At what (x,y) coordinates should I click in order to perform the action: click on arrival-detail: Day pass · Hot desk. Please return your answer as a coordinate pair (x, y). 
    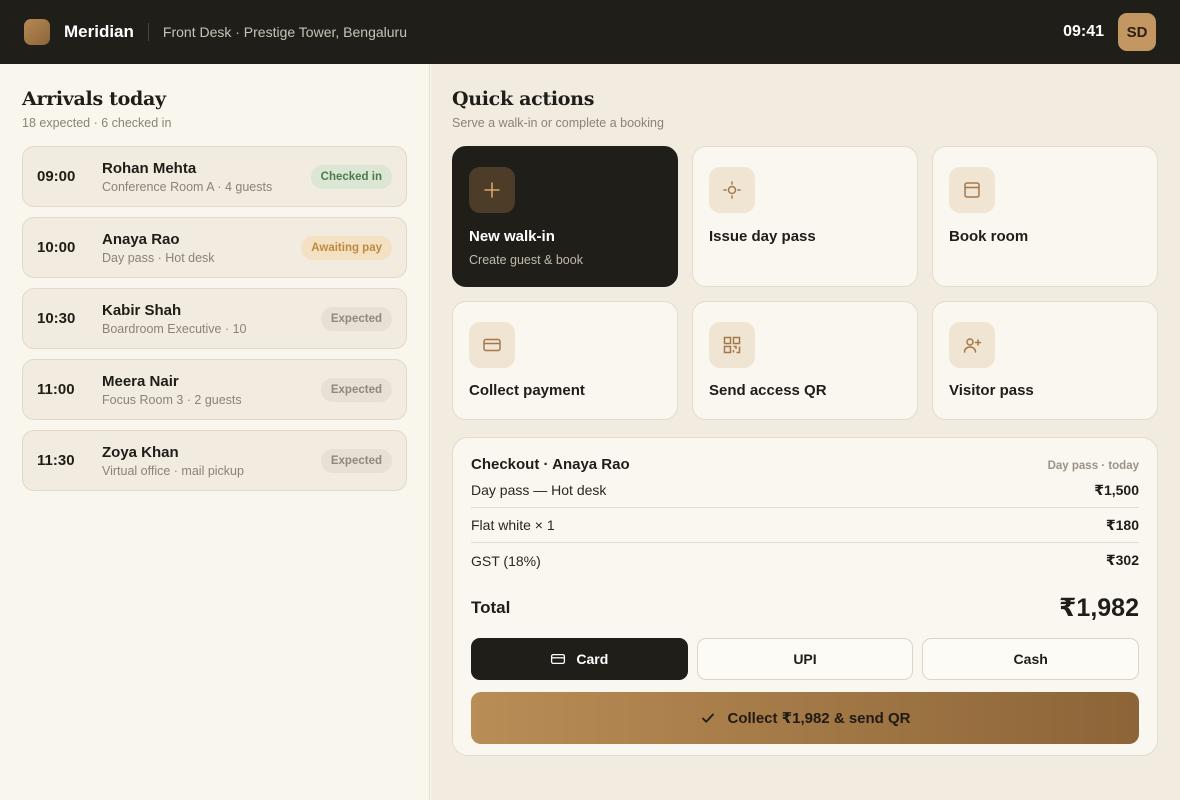
    Looking at the image, I should click on (158, 257).